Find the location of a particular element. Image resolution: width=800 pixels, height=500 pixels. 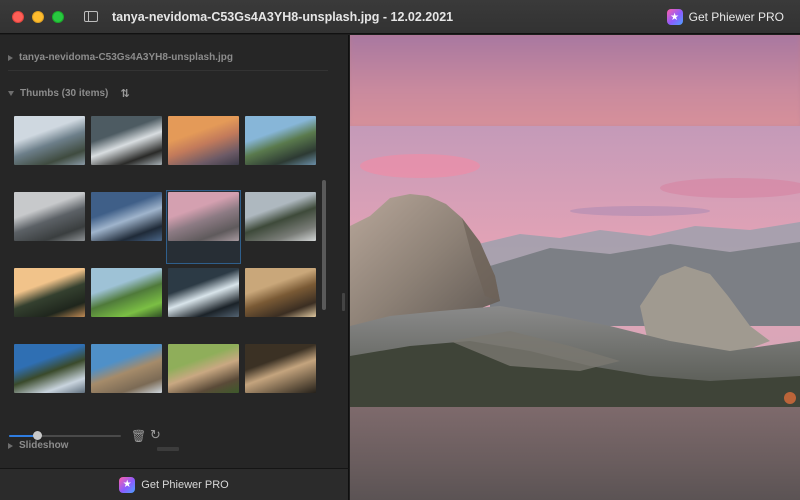

slideshow-section-header: Slideshow is located at coordinates (38, 445).